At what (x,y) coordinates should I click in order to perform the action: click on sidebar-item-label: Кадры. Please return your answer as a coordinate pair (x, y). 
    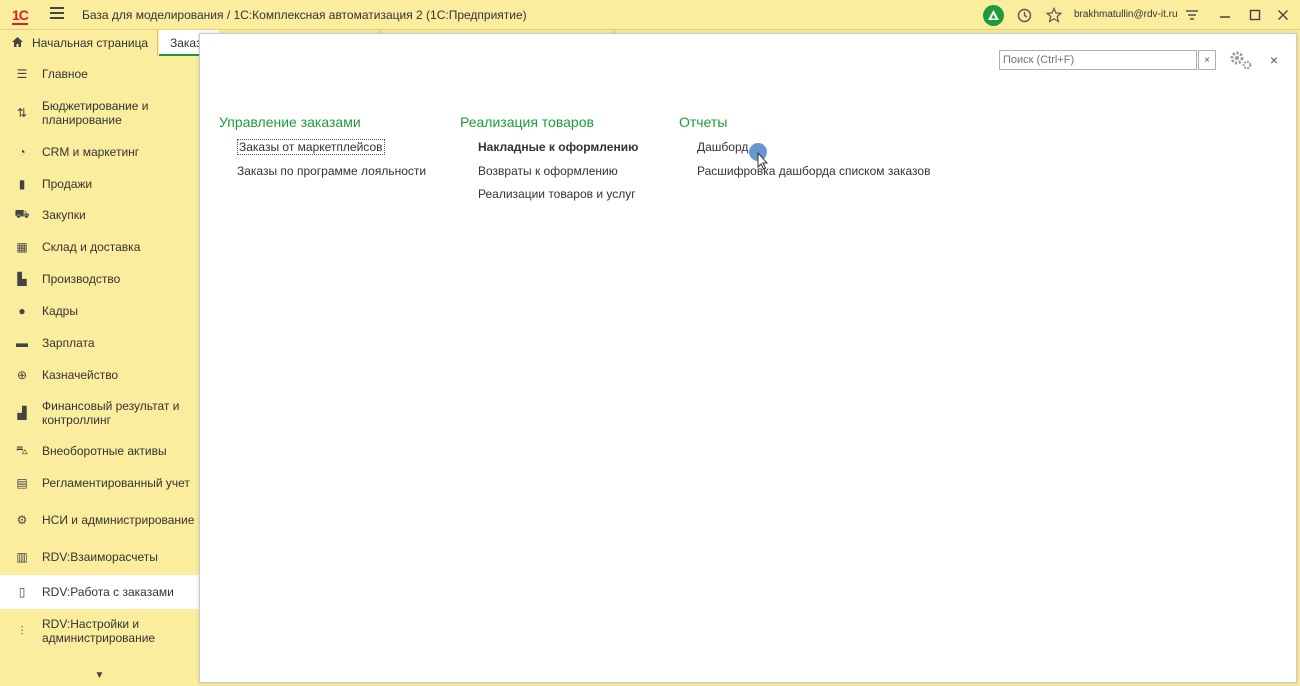
    Looking at the image, I should click on (60, 311).